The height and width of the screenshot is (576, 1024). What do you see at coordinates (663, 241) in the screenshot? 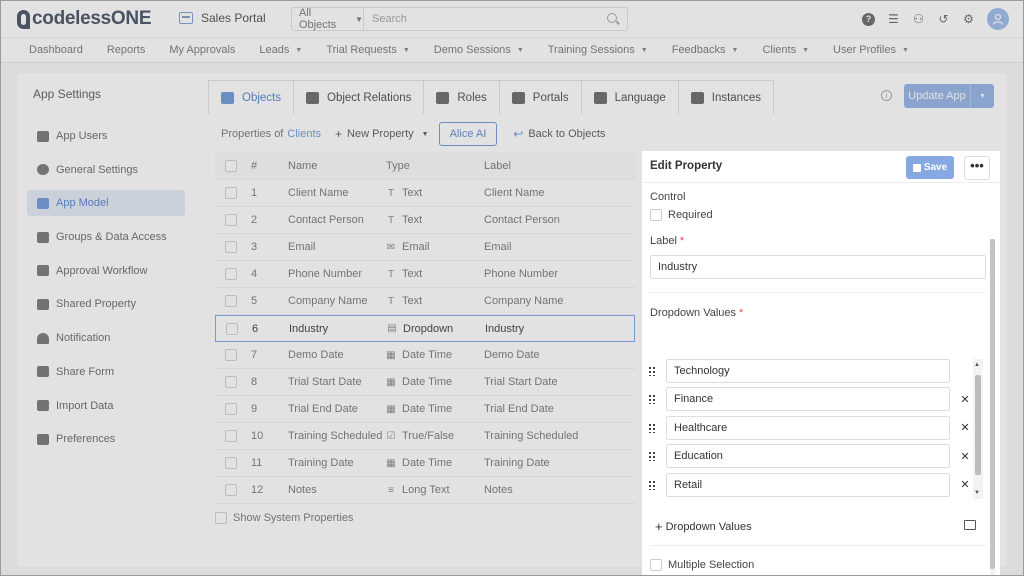
I see `label-field-text: Label` at bounding box center [663, 241].